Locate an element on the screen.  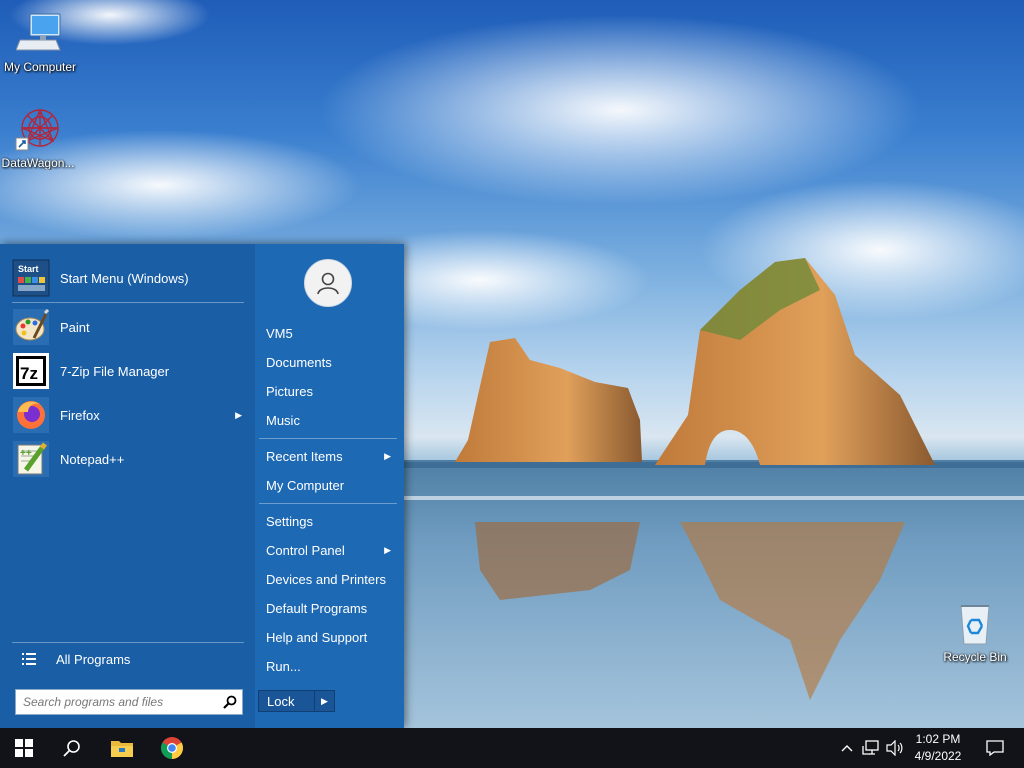
notepad-plus-plus-icon: ++ is located at coordinates (31, 459).